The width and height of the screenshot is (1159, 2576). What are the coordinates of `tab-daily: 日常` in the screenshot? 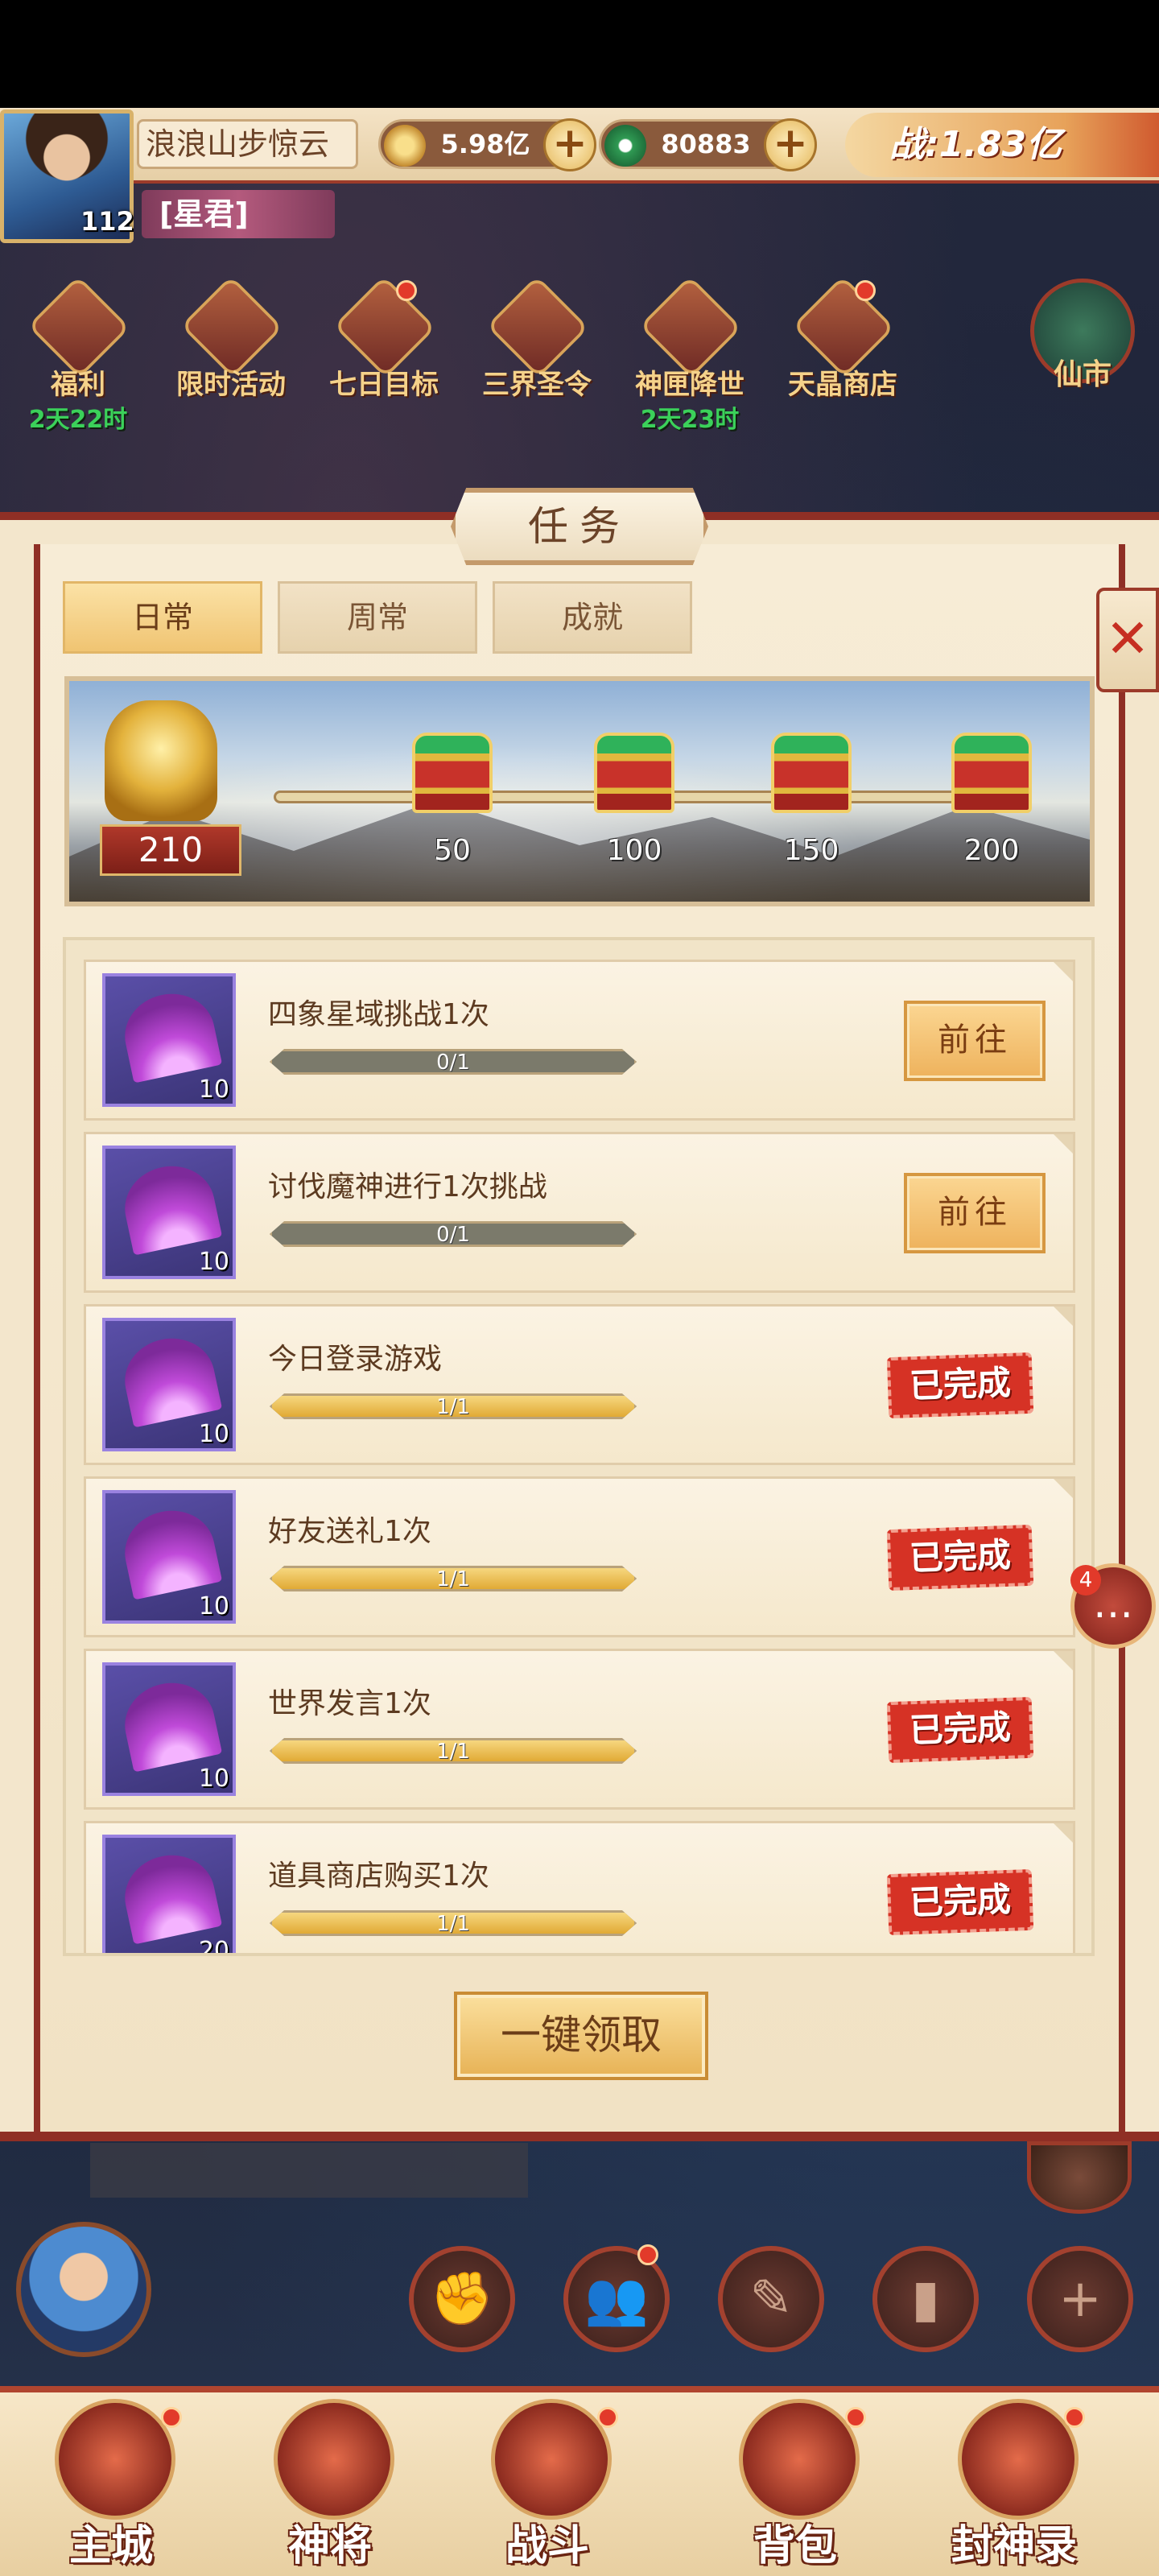 It's located at (162, 617).